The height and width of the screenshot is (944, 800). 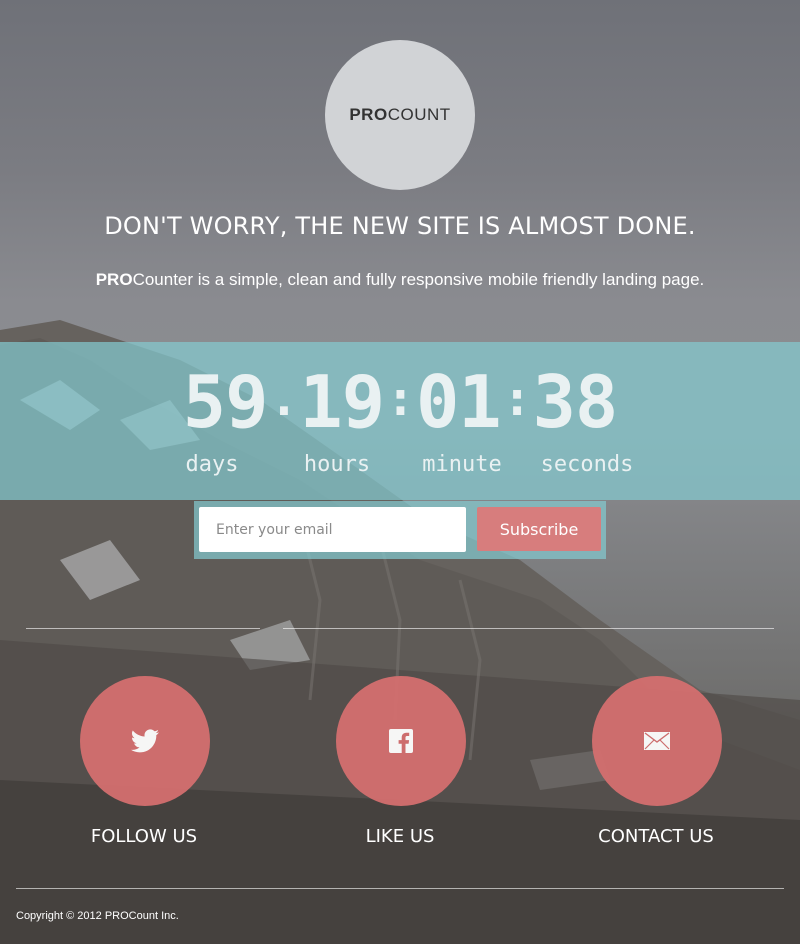 I want to click on contact-button, so click(x=657, y=741).